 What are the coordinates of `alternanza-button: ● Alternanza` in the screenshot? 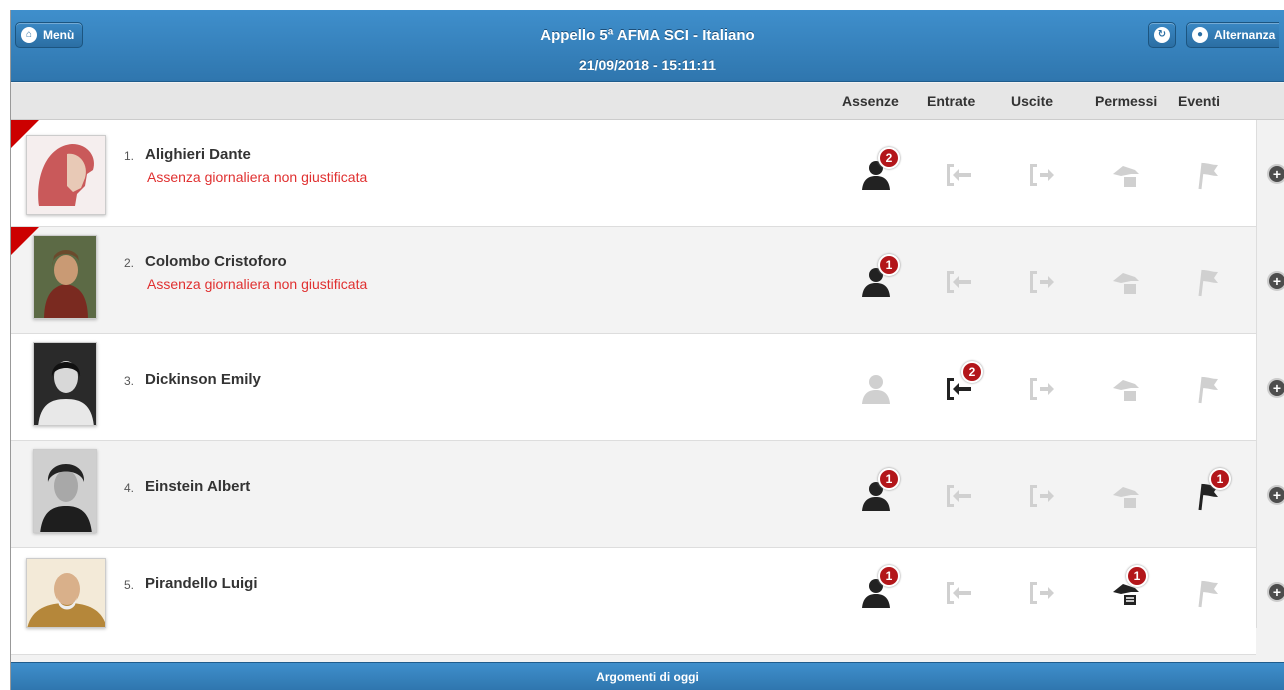 It's located at (1233, 35).